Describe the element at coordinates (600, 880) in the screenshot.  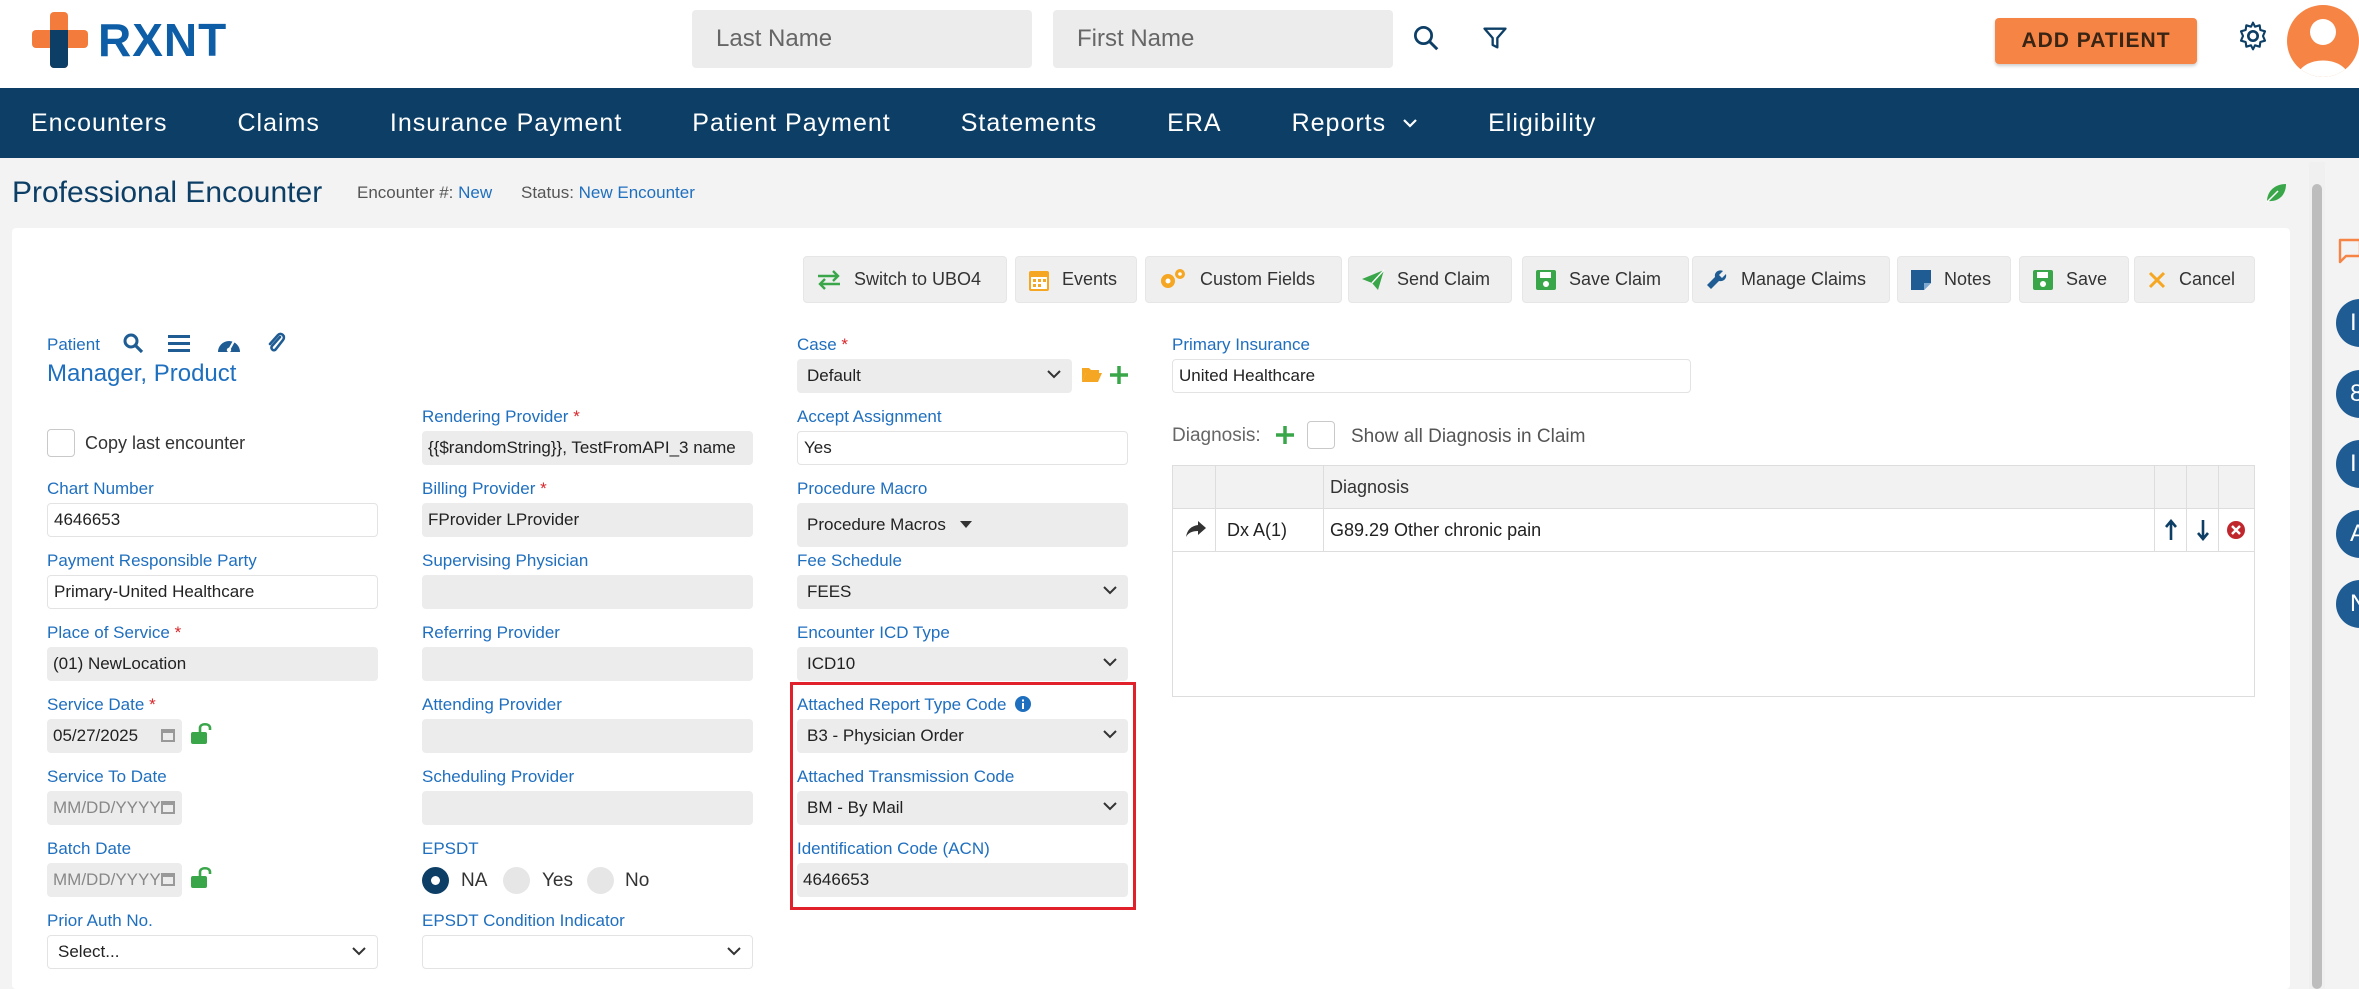
I see `epsdt-no-radio` at that location.